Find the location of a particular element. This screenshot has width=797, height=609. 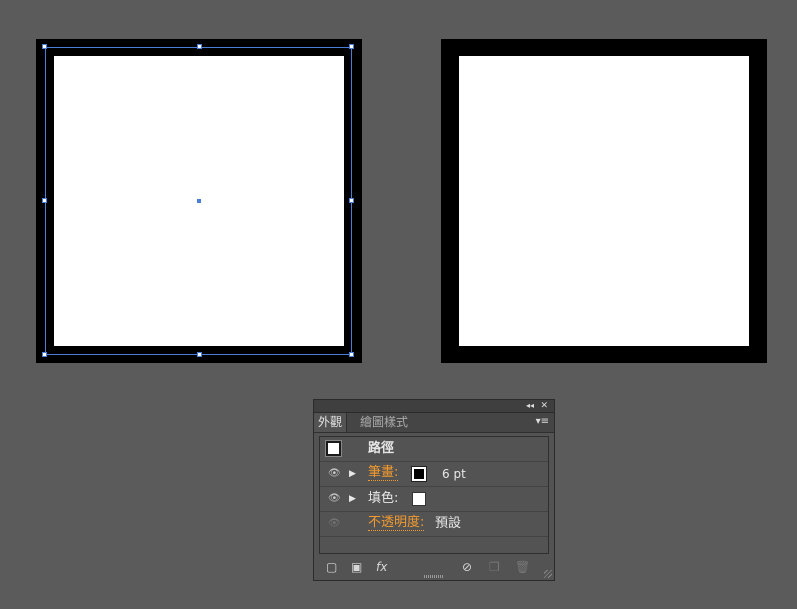

selection-handle-bottom-left is located at coordinates (44, 354).